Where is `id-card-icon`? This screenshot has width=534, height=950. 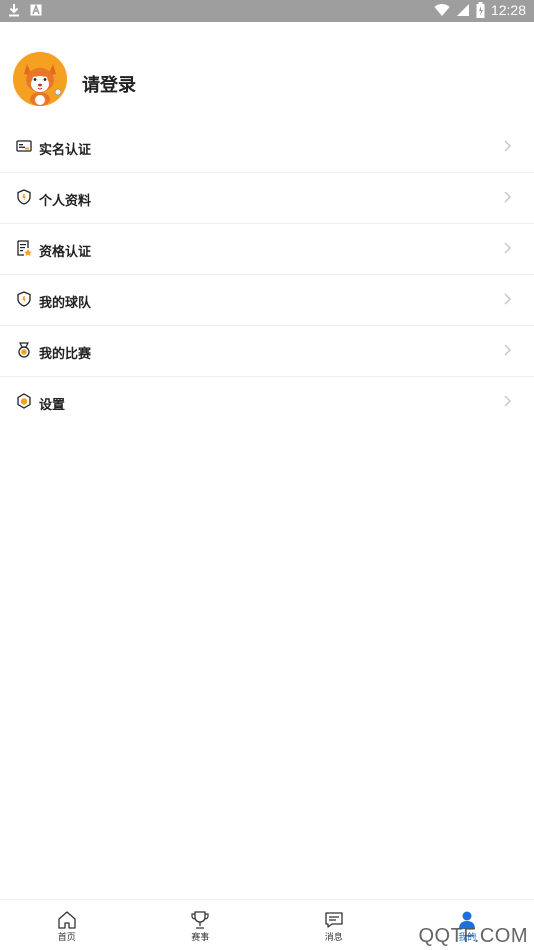 id-card-icon is located at coordinates (24, 146).